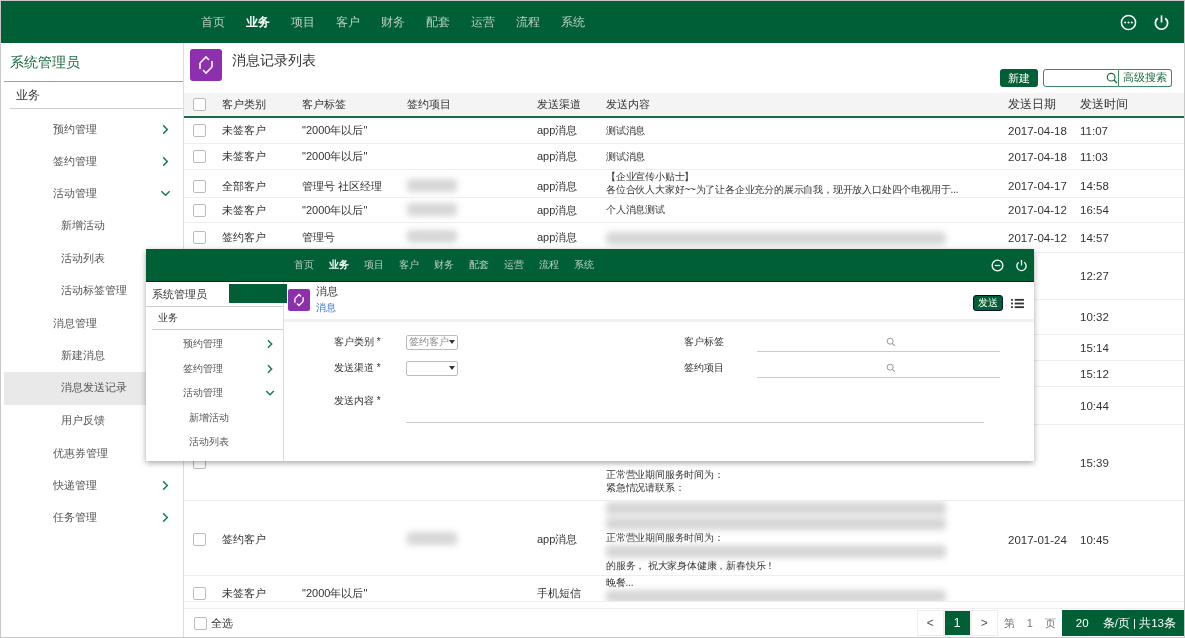 The image size is (1185, 638). Describe the element at coordinates (1019, 78) in the screenshot. I see `new-button: 新建` at that location.